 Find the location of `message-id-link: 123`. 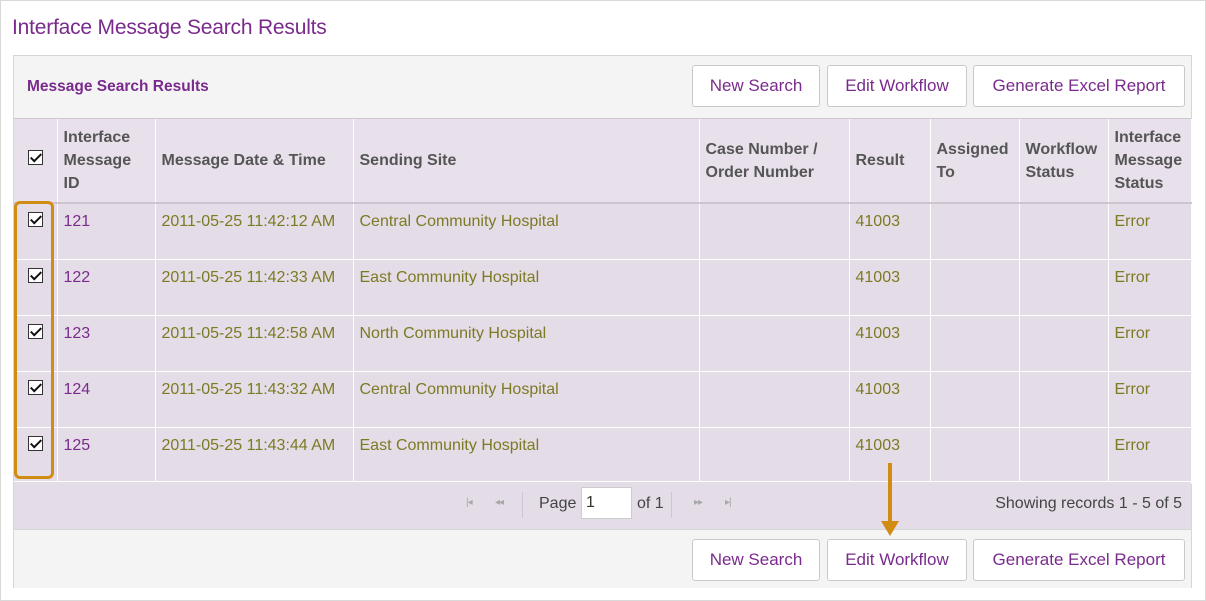

message-id-link: 123 is located at coordinates (106, 343).